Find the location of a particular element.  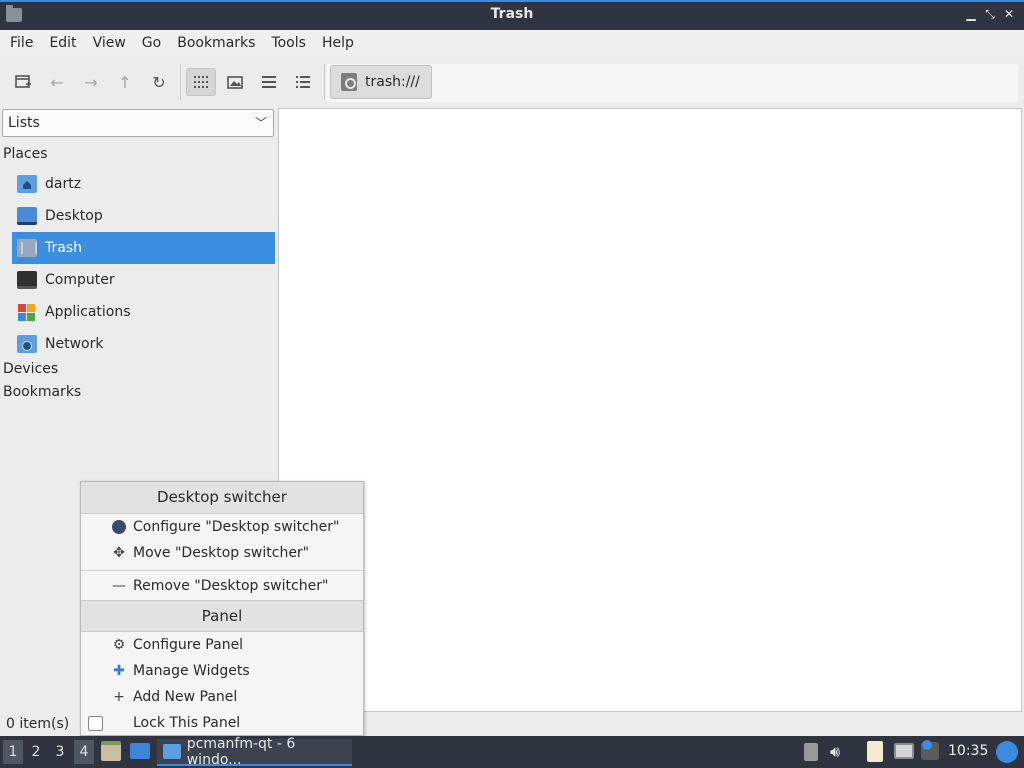

desktop-3-button: 3 is located at coordinates (60, 752).